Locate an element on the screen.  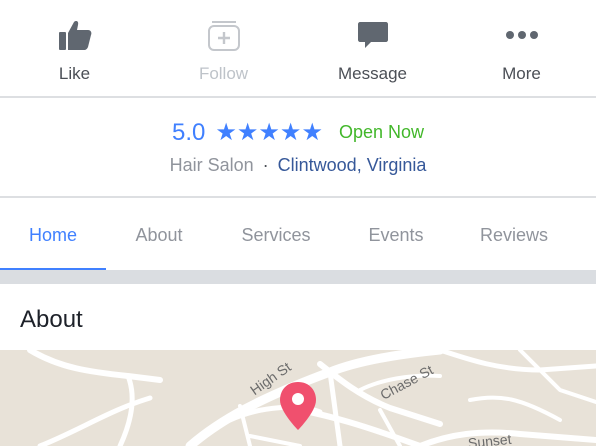
open-status: Open Now is located at coordinates (381, 132).